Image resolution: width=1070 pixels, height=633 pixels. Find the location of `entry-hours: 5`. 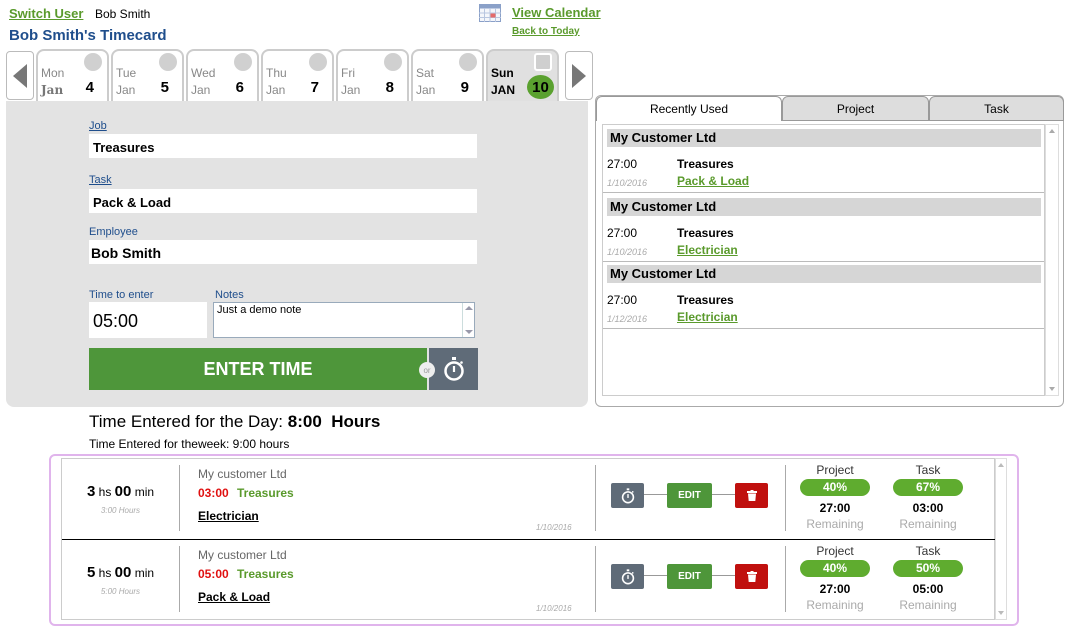

entry-hours: 5 is located at coordinates (91, 572).